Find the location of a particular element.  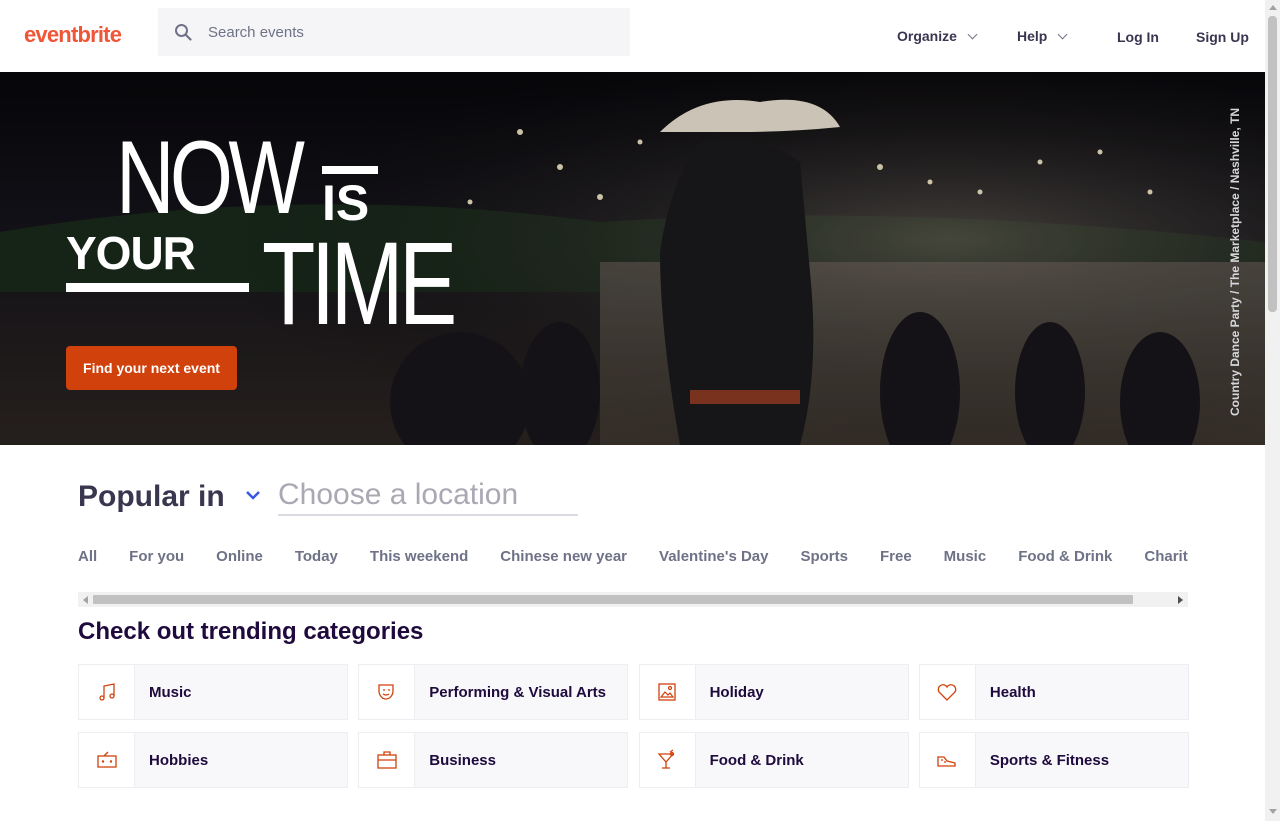

organize-menu: Organize is located at coordinates (937, 36).